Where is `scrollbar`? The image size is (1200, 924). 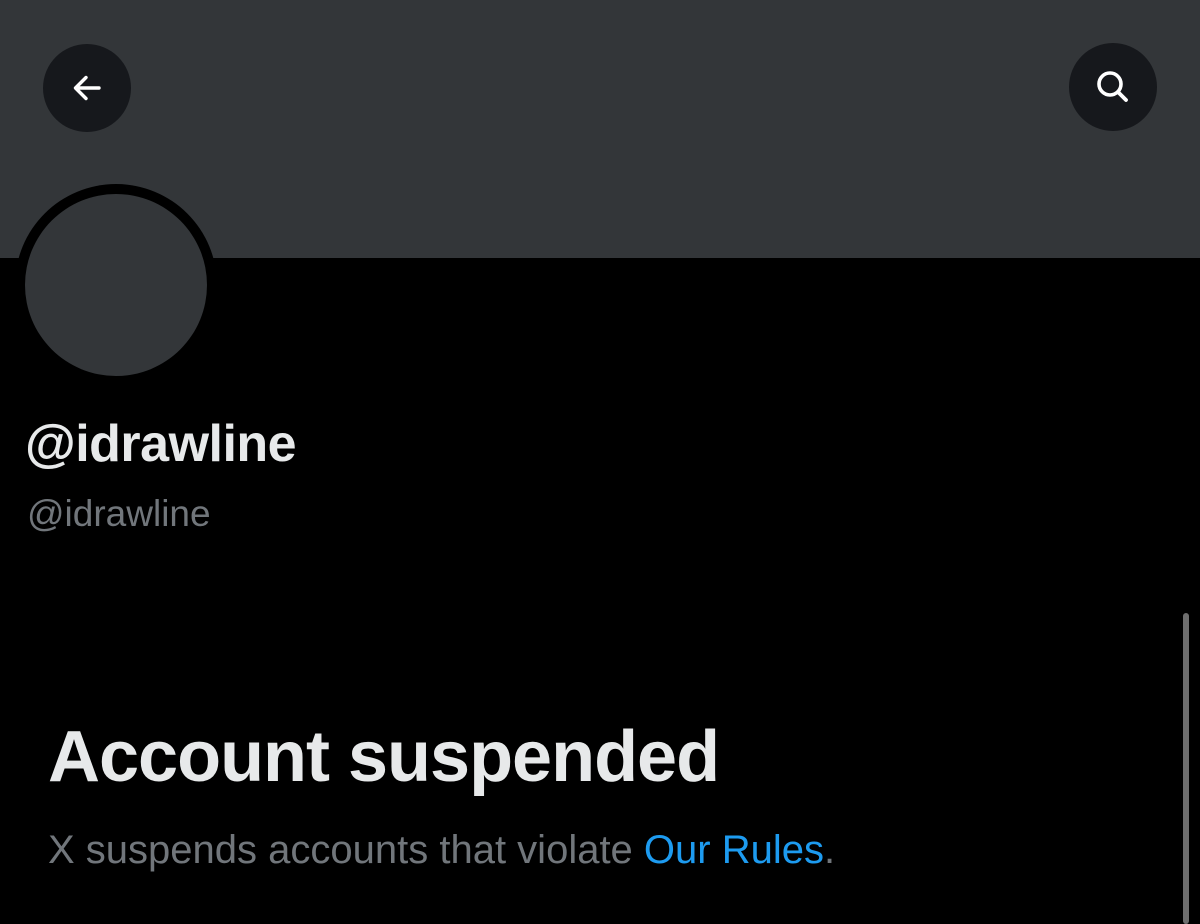 scrollbar is located at coordinates (1186, 768).